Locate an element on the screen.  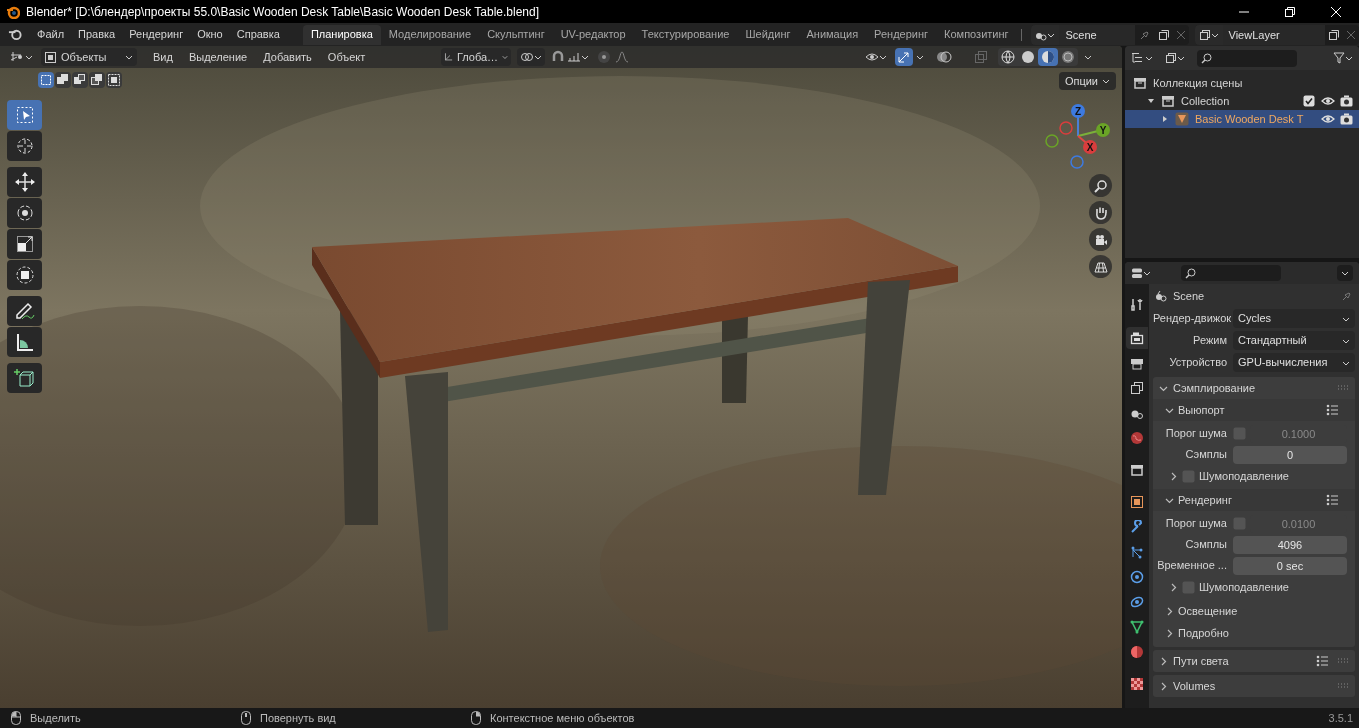
subpanel-header: Освещение is located at coordinates (1262, 611).